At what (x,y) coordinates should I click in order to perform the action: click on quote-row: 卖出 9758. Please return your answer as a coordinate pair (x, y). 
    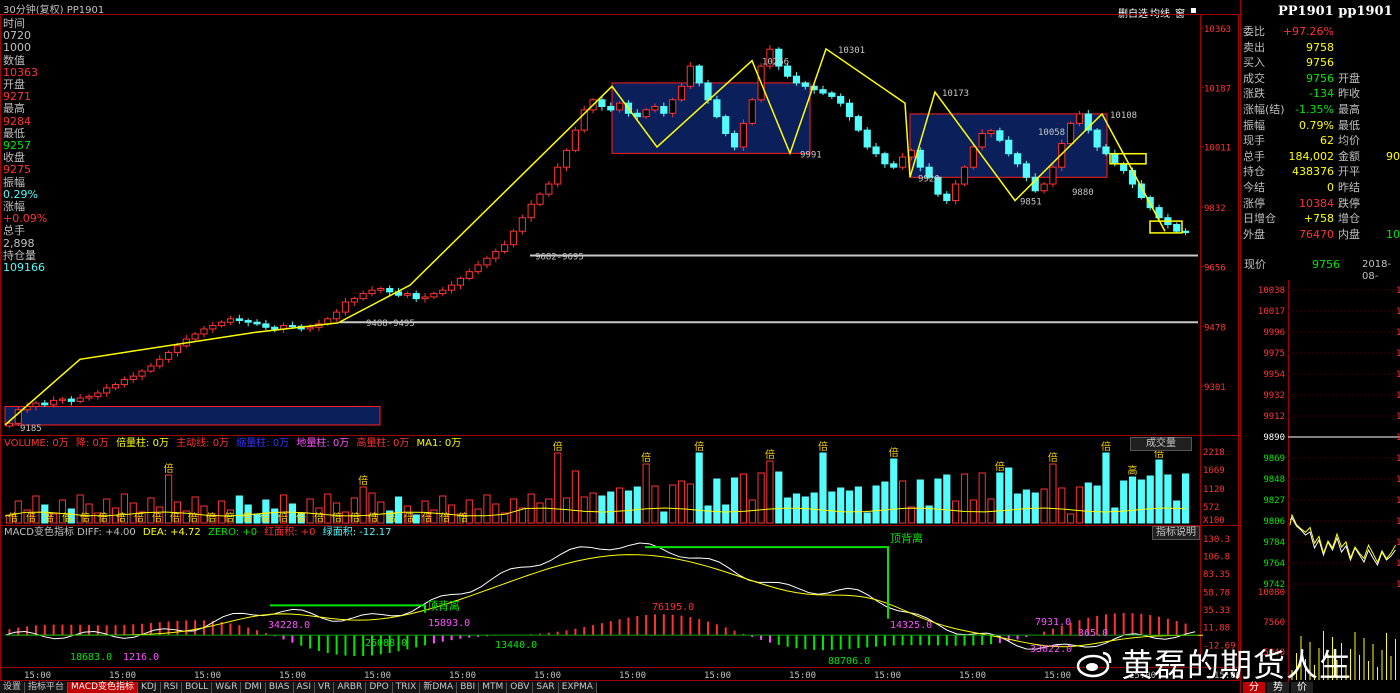
    Looking at the image, I should click on (1321, 48).